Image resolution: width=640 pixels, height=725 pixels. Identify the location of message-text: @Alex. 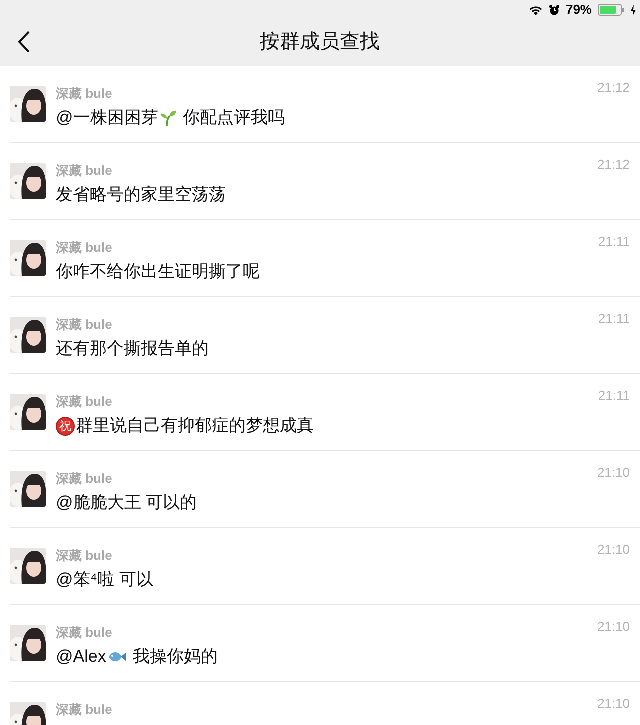
(81, 657).